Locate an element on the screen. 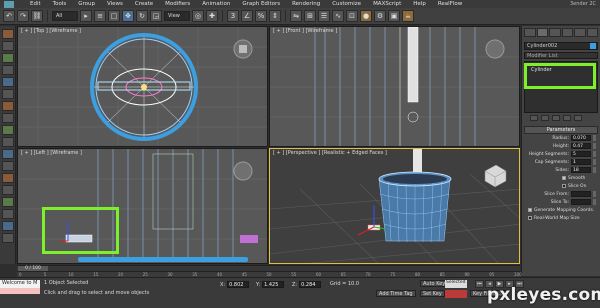 This screenshot has height=308, width=600. select-object-icon: ▸ is located at coordinates (86, 16).